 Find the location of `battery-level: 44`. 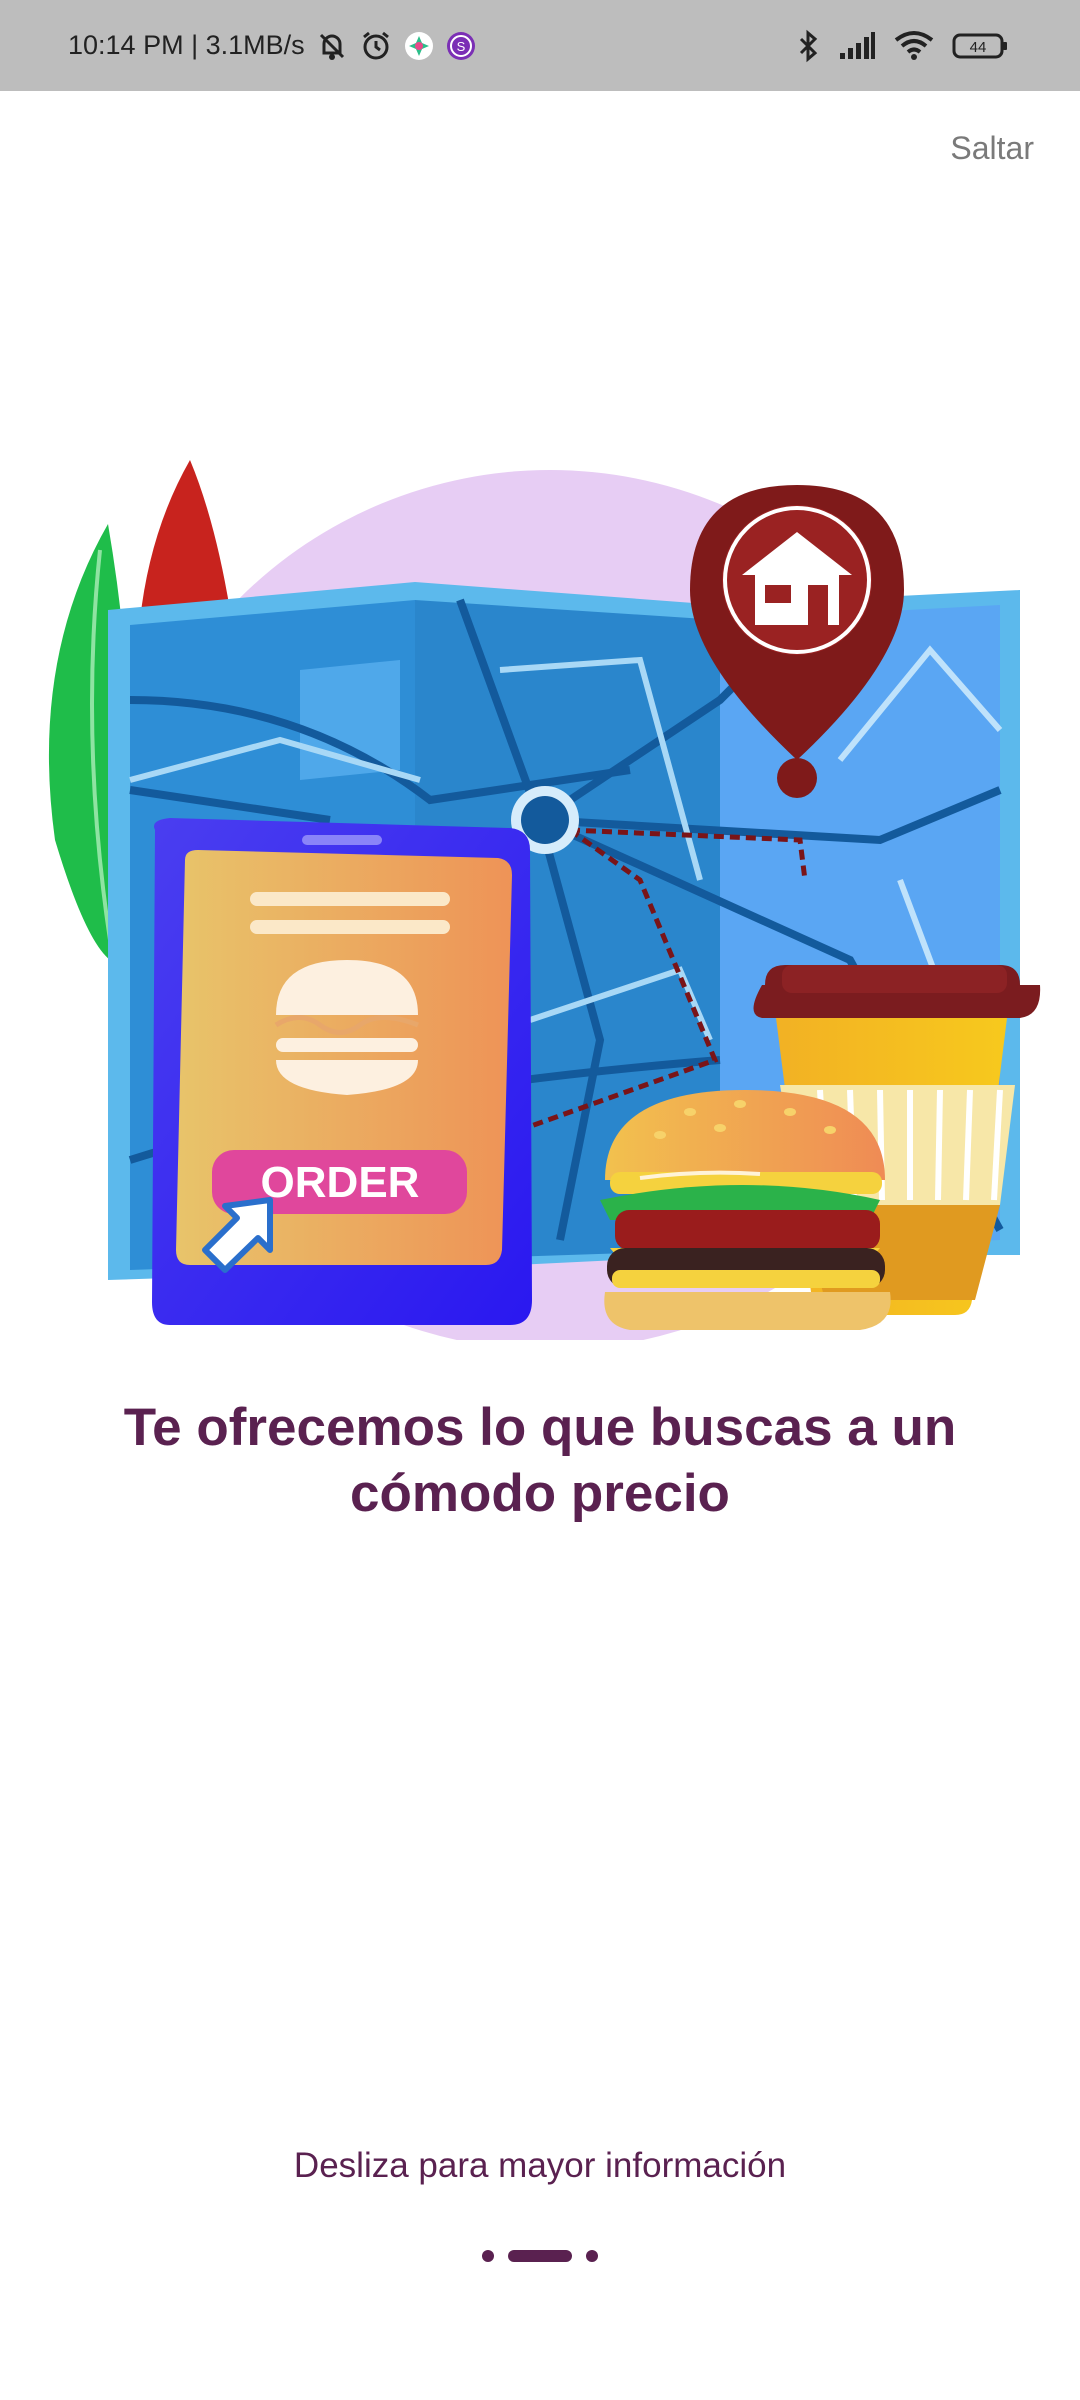

battery-level: 44 is located at coordinates (978, 47).